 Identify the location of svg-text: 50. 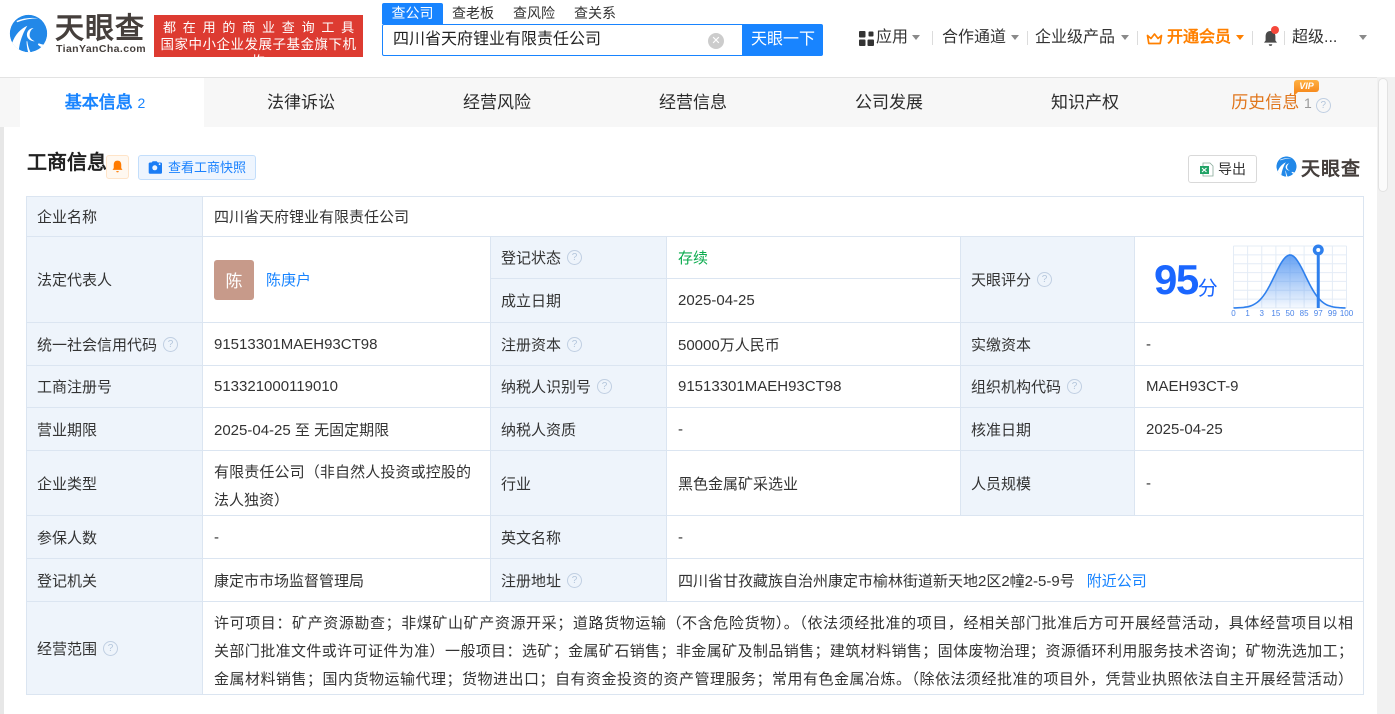
(1290, 313).